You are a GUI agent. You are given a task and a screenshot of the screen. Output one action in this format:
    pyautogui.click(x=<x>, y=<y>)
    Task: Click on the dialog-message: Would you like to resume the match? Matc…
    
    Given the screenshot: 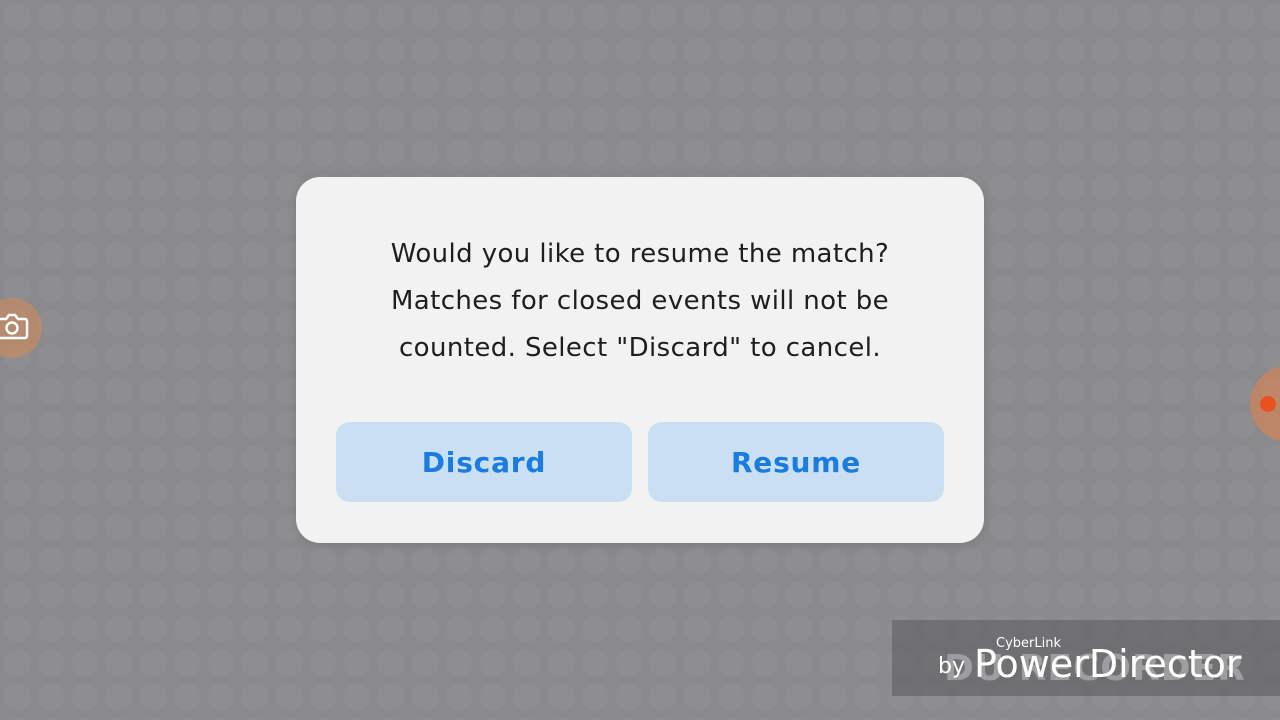 What is the action you would take?
    pyautogui.click(x=640, y=301)
    